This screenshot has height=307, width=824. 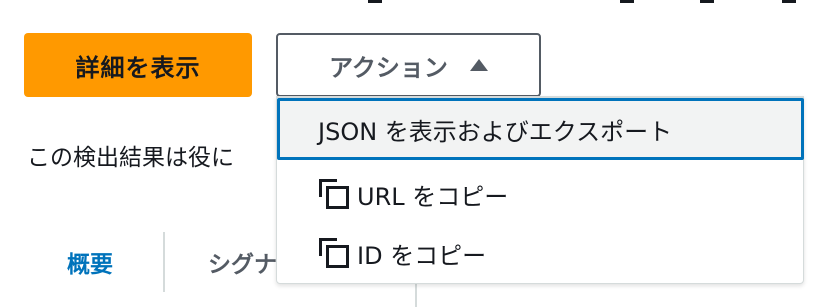 I want to click on menu-item-label: URL をコピー, so click(x=433, y=196).